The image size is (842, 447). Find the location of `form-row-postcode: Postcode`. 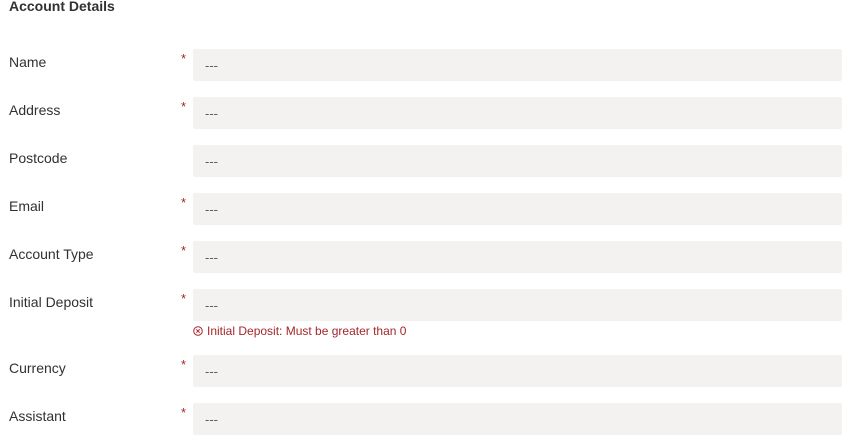

form-row-postcode: Postcode is located at coordinates (421, 161).